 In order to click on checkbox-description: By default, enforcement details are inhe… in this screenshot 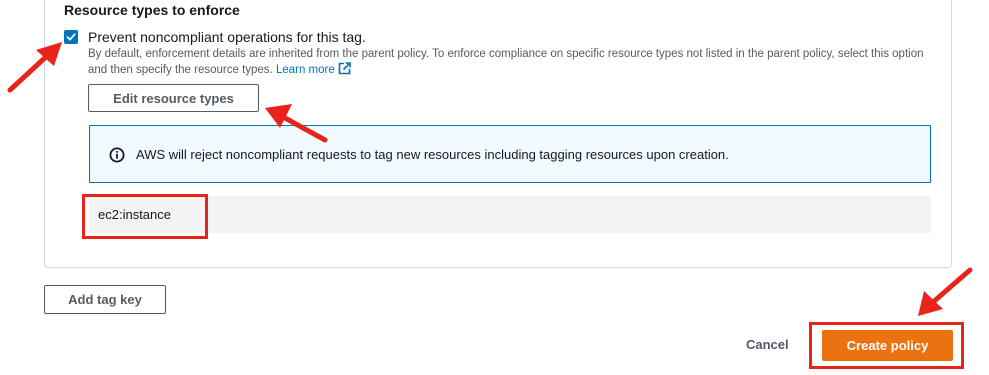, I will do `click(508, 62)`.